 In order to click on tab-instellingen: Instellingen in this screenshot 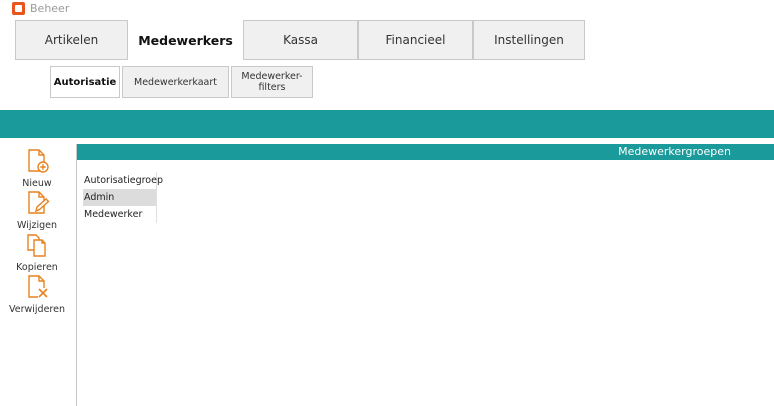, I will do `click(529, 40)`.